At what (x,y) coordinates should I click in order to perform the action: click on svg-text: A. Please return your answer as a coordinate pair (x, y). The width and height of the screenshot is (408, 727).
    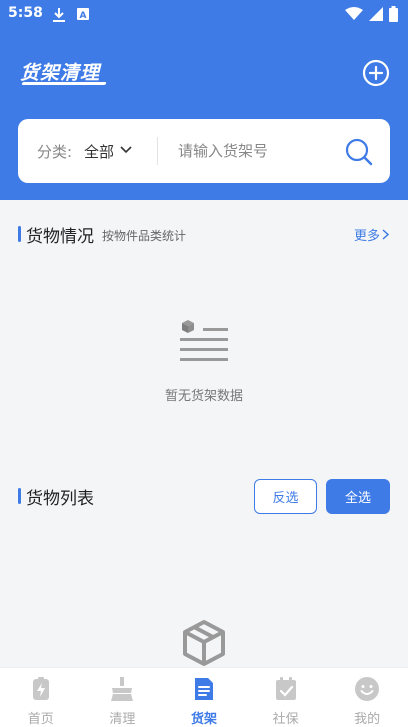
    Looking at the image, I should click on (83, 16).